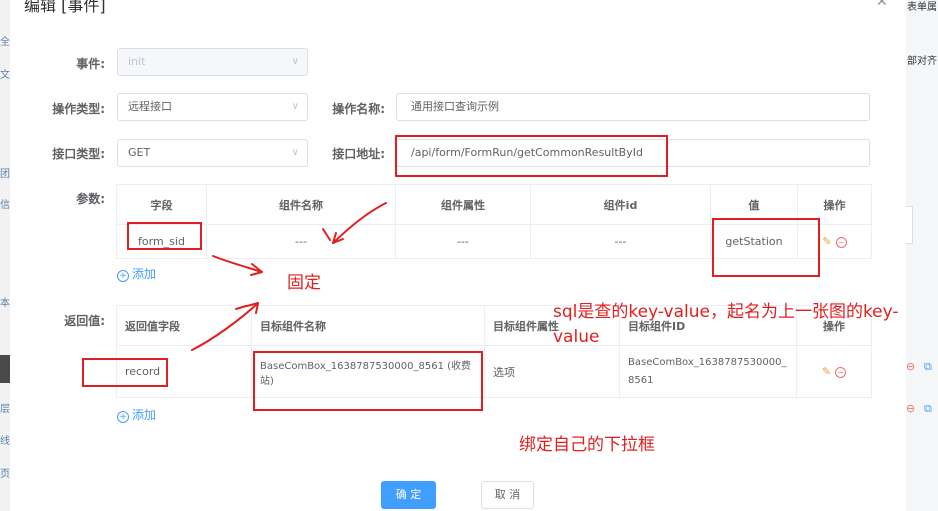  I want to click on annotation-arrows, so click(289, 276).